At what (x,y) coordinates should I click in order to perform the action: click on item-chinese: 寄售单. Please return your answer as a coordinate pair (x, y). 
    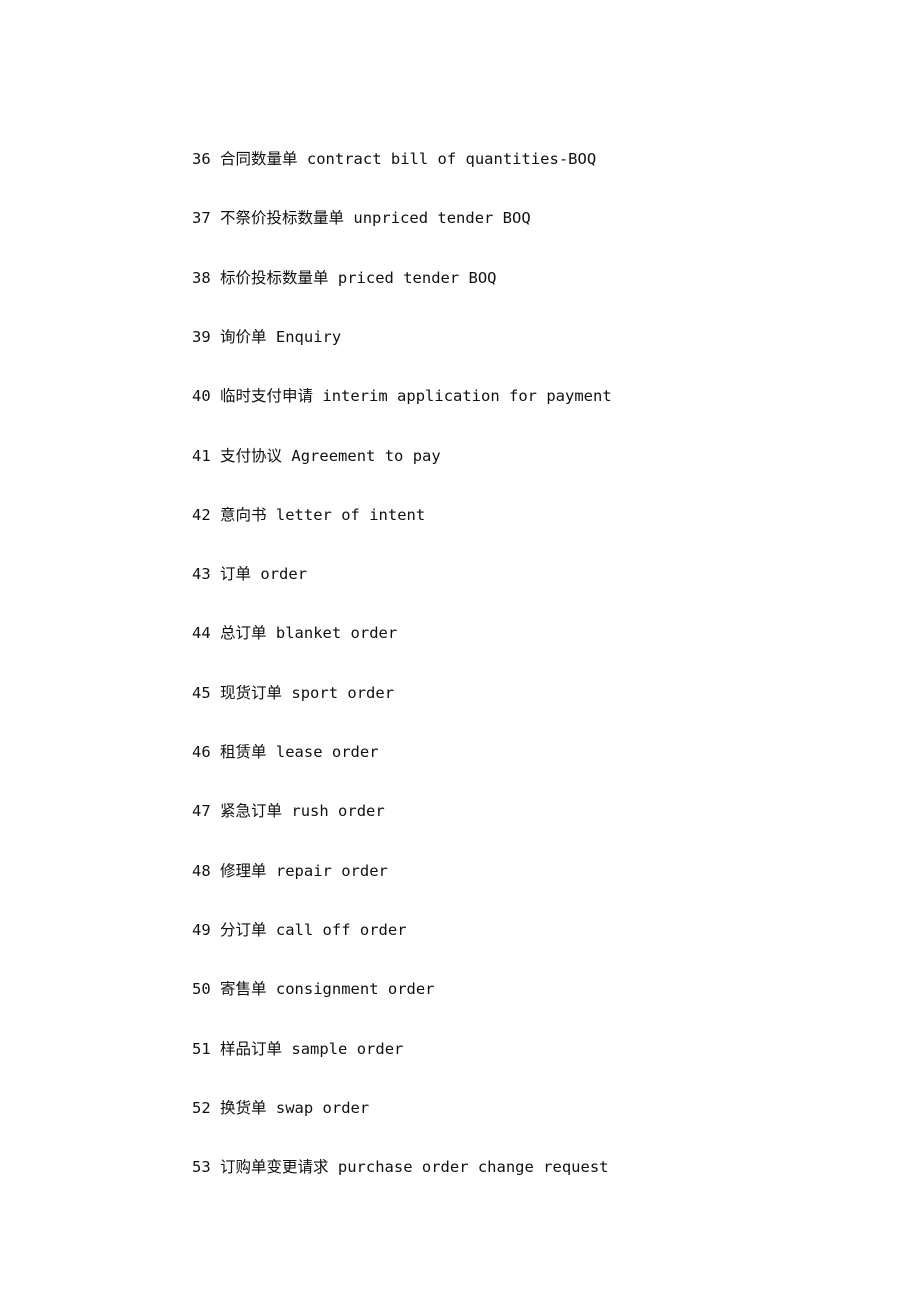
    Looking at the image, I should click on (243, 989).